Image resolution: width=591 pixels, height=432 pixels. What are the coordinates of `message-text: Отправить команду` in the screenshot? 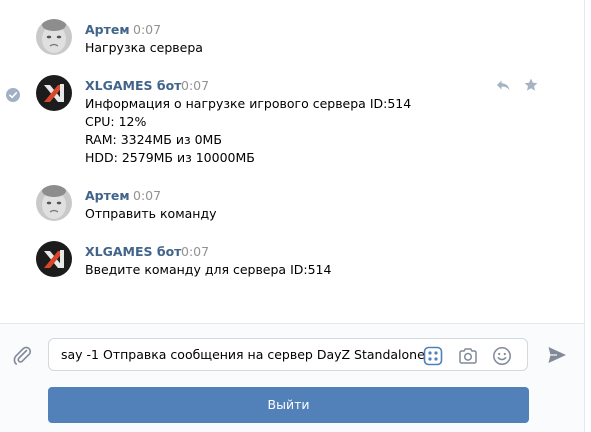 It's located at (151, 213).